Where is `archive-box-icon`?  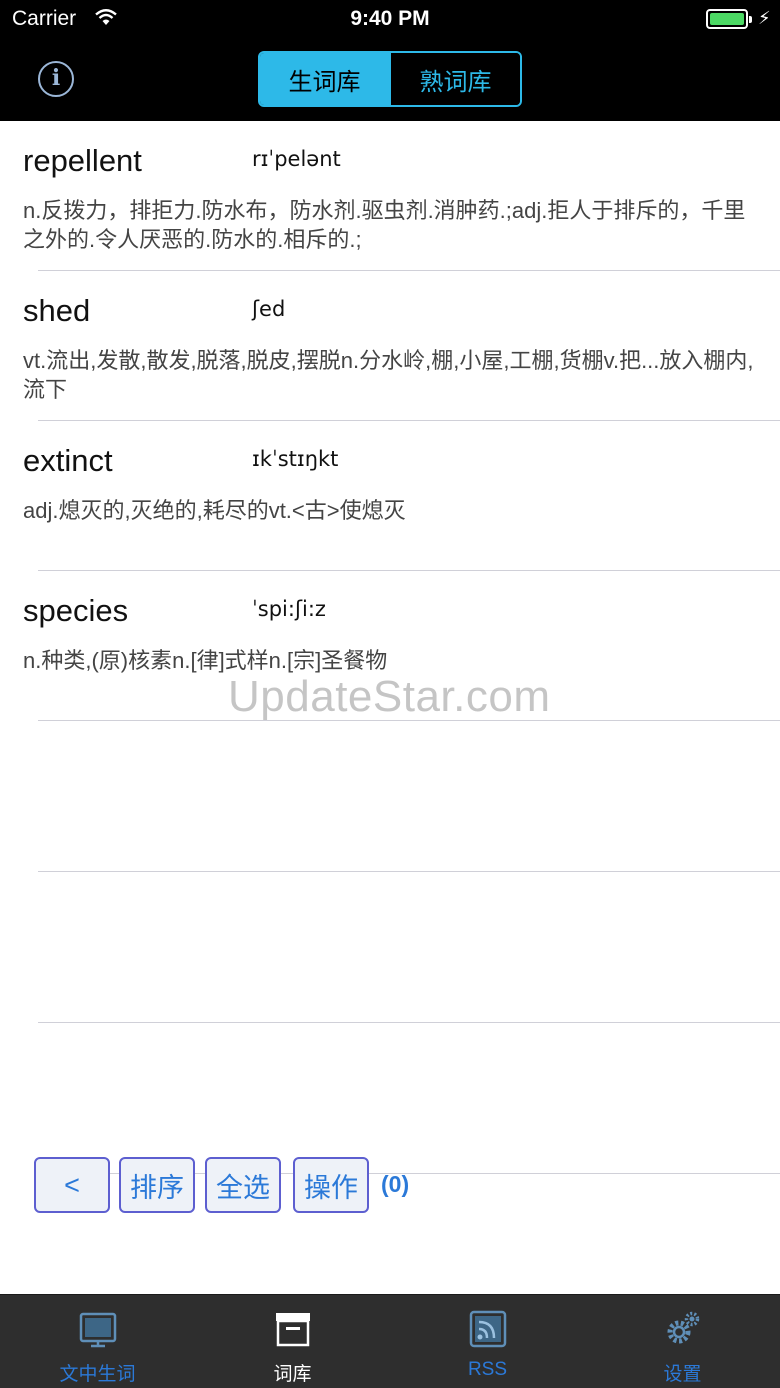 archive-box-icon is located at coordinates (293, 1330).